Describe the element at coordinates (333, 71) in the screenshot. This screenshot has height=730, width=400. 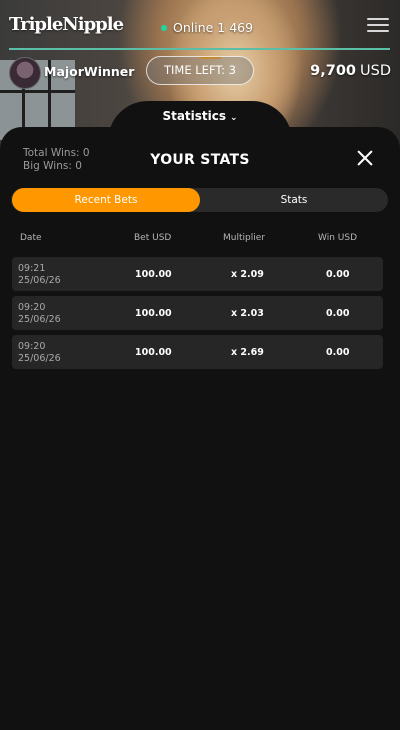
I see `balance-amount: 9,700` at that location.